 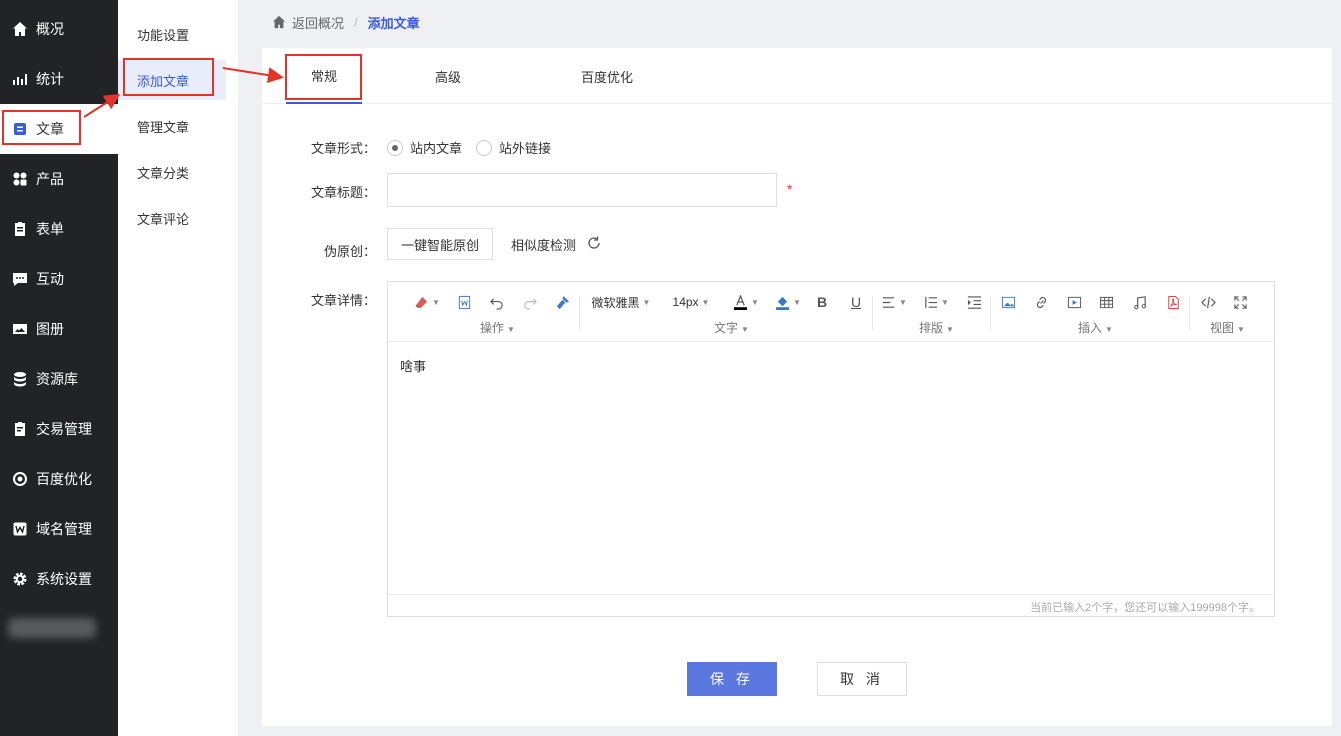 I want to click on source-code-button, so click(x=1208, y=302).